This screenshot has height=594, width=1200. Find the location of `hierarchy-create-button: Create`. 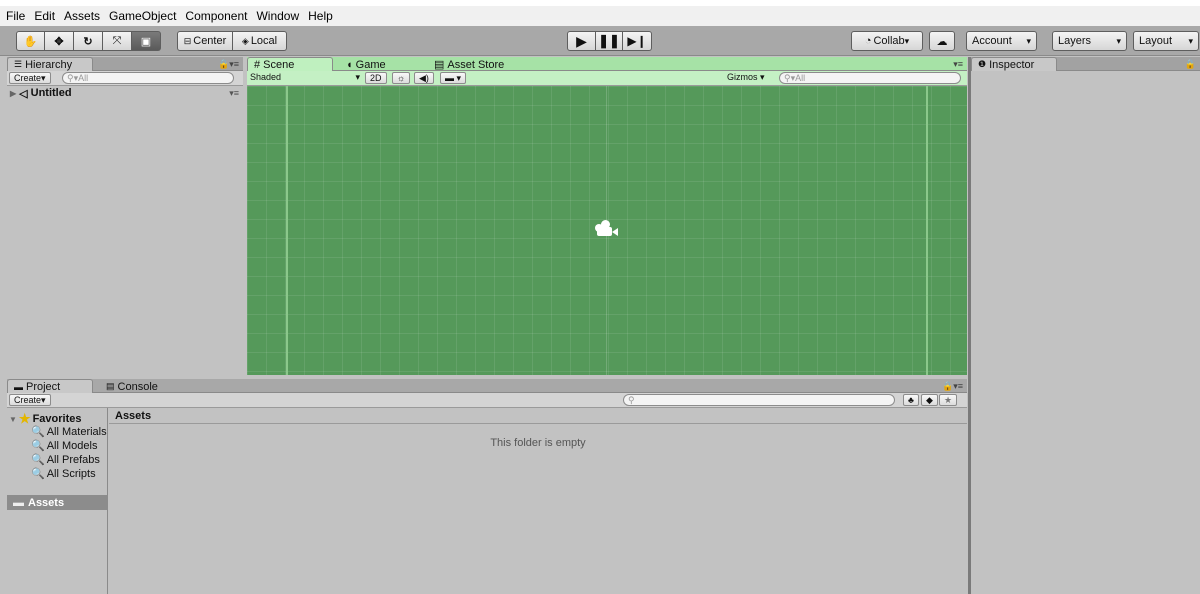

hierarchy-create-button: Create is located at coordinates (30, 78).